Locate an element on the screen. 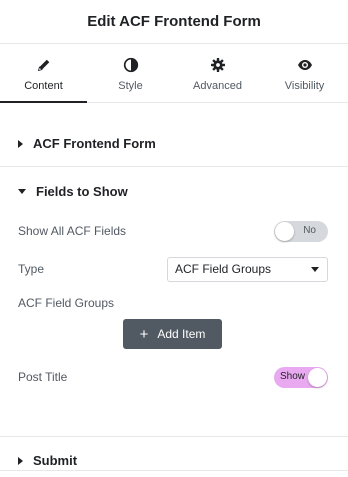 The width and height of the screenshot is (348, 477). half-circle-icon is located at coordinates (130, 65).